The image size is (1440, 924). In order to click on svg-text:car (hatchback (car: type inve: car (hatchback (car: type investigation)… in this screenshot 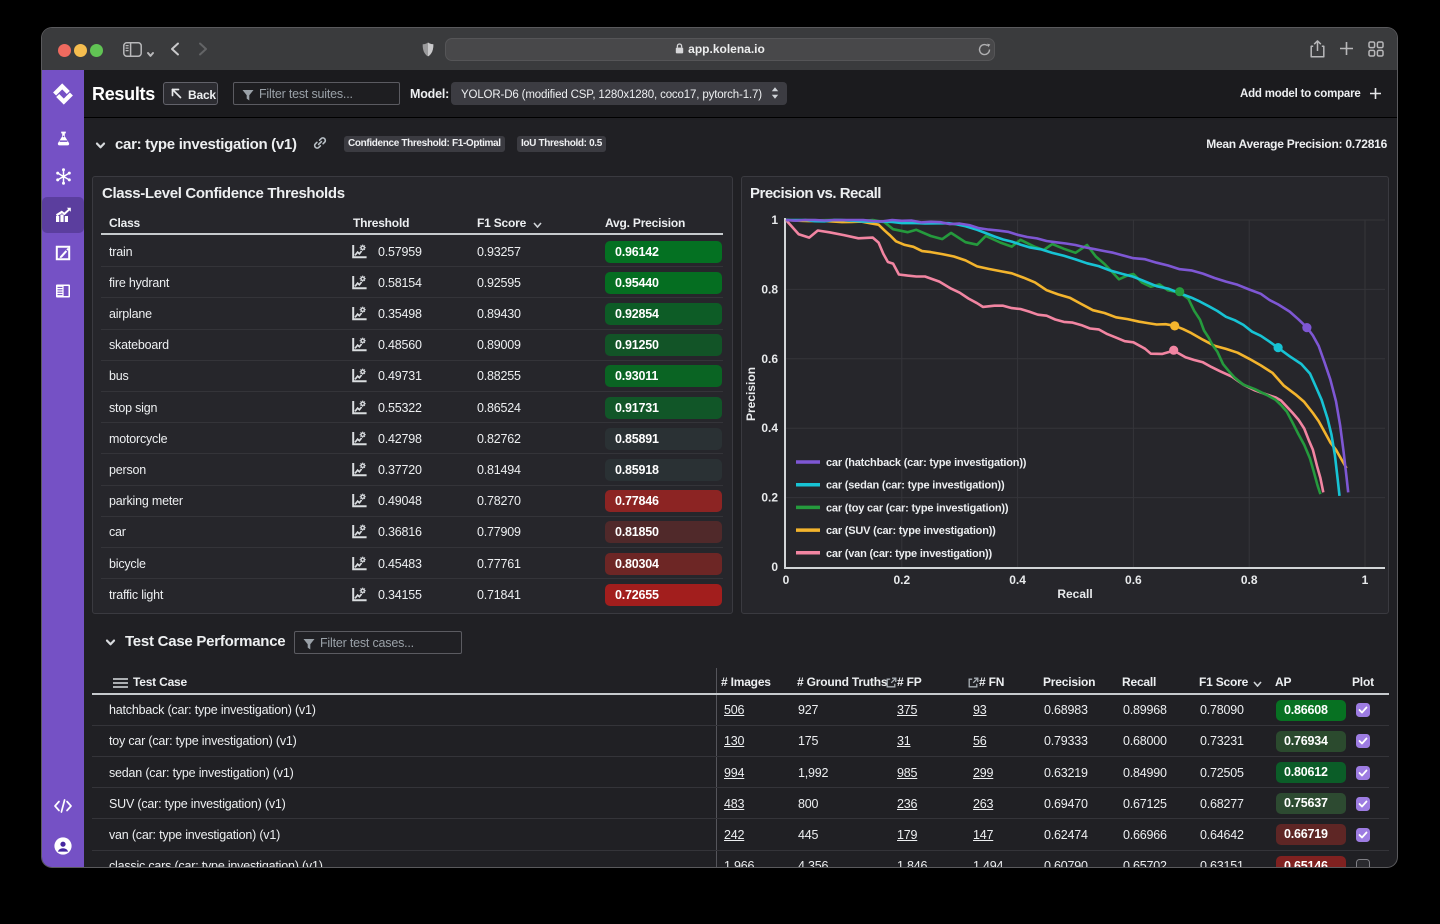, I will do `click(926, 463)`.